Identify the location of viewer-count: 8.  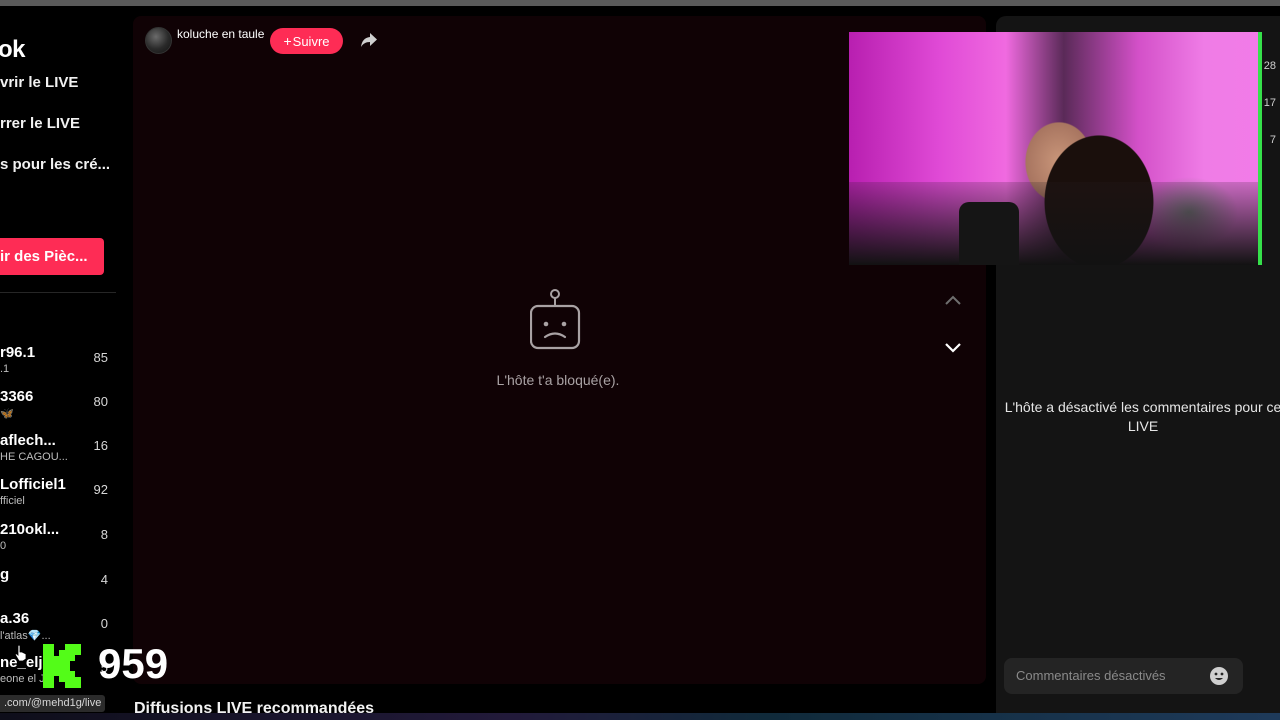
(104, 534).